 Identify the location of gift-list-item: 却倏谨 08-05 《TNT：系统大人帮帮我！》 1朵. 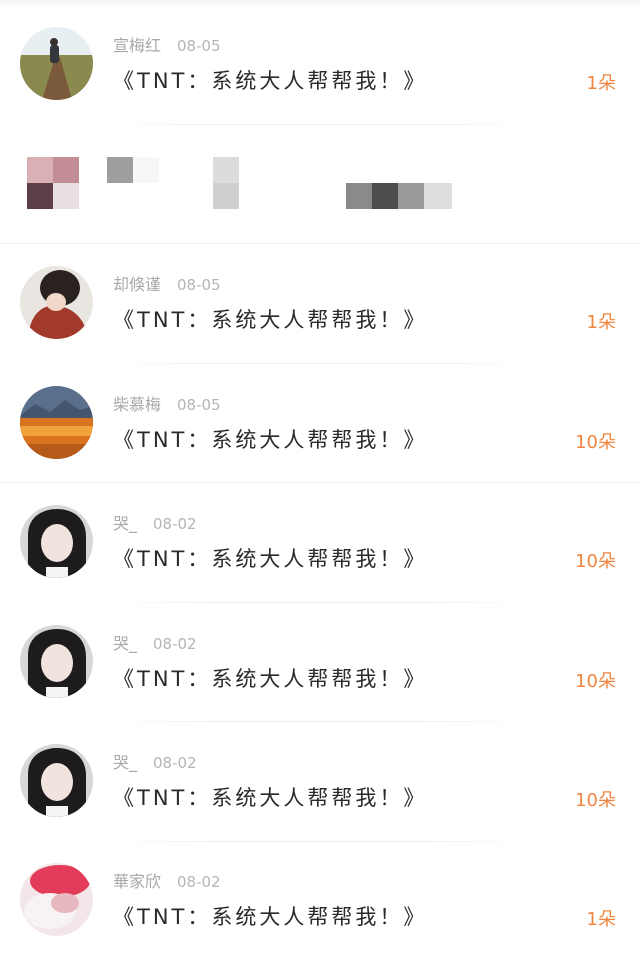
(320, 316).